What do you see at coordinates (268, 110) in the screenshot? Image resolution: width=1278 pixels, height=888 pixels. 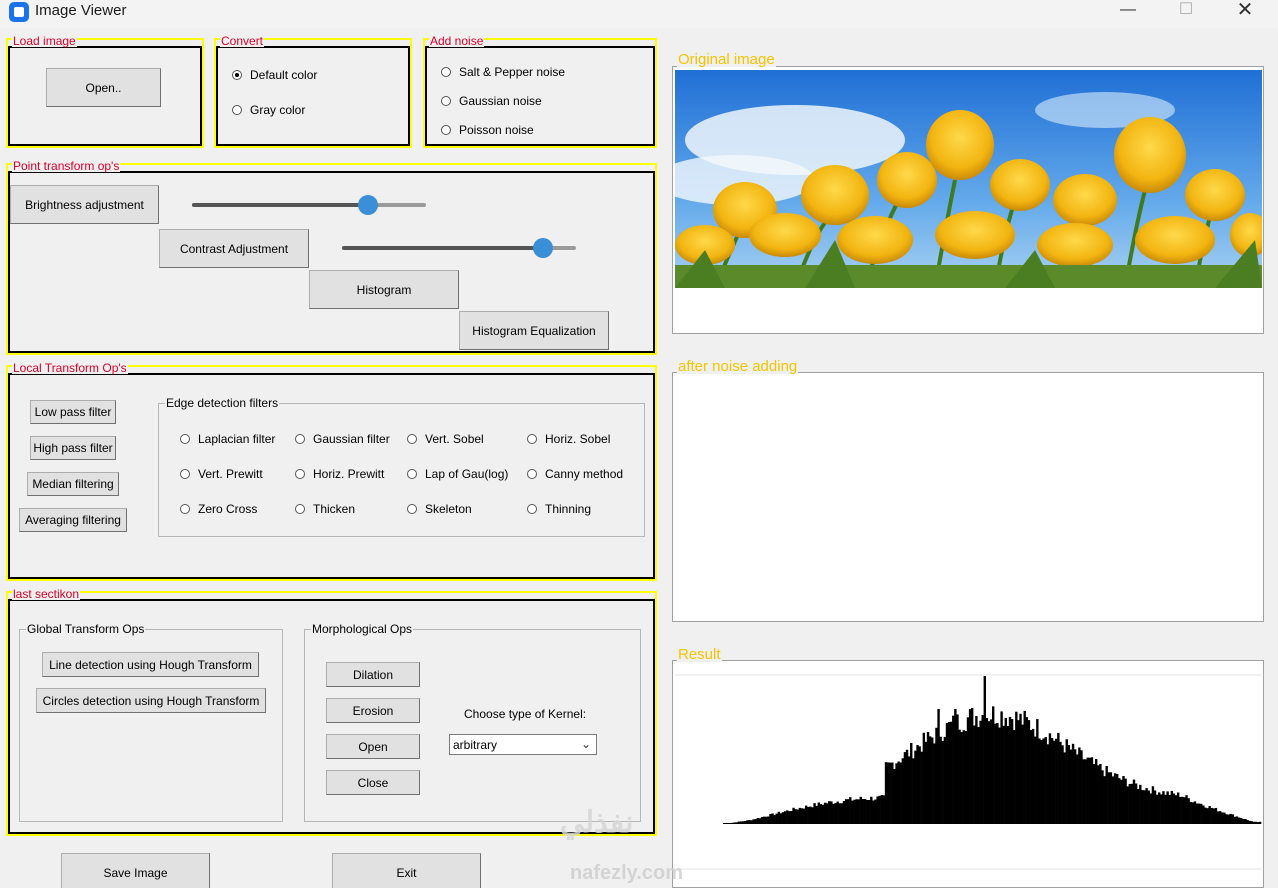 I see `radio-gray-color: Gray color` at bounding box center [268, 110].